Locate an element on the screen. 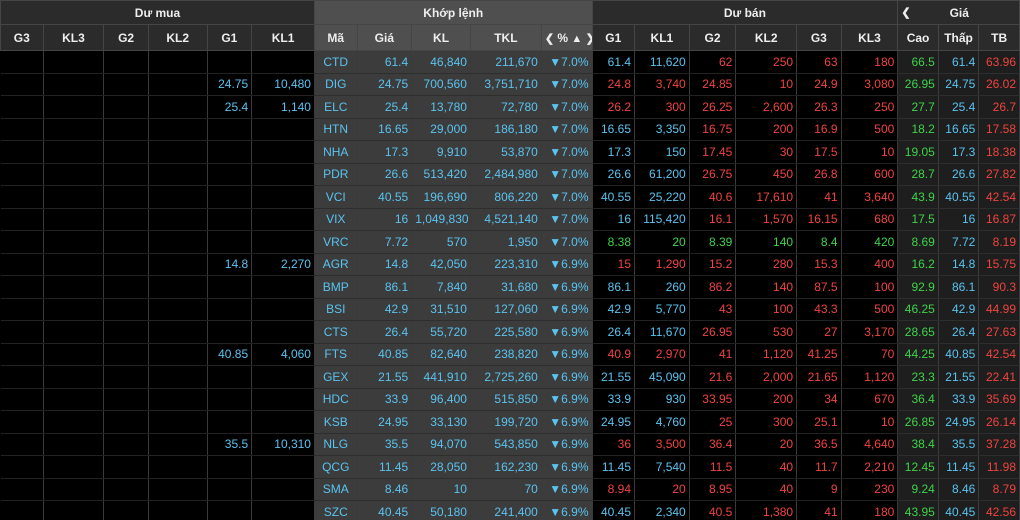 The height and width of the screenshot is (520, 1020). sell-kl1-cell: 11,620 is located at coordinates (662, 62).